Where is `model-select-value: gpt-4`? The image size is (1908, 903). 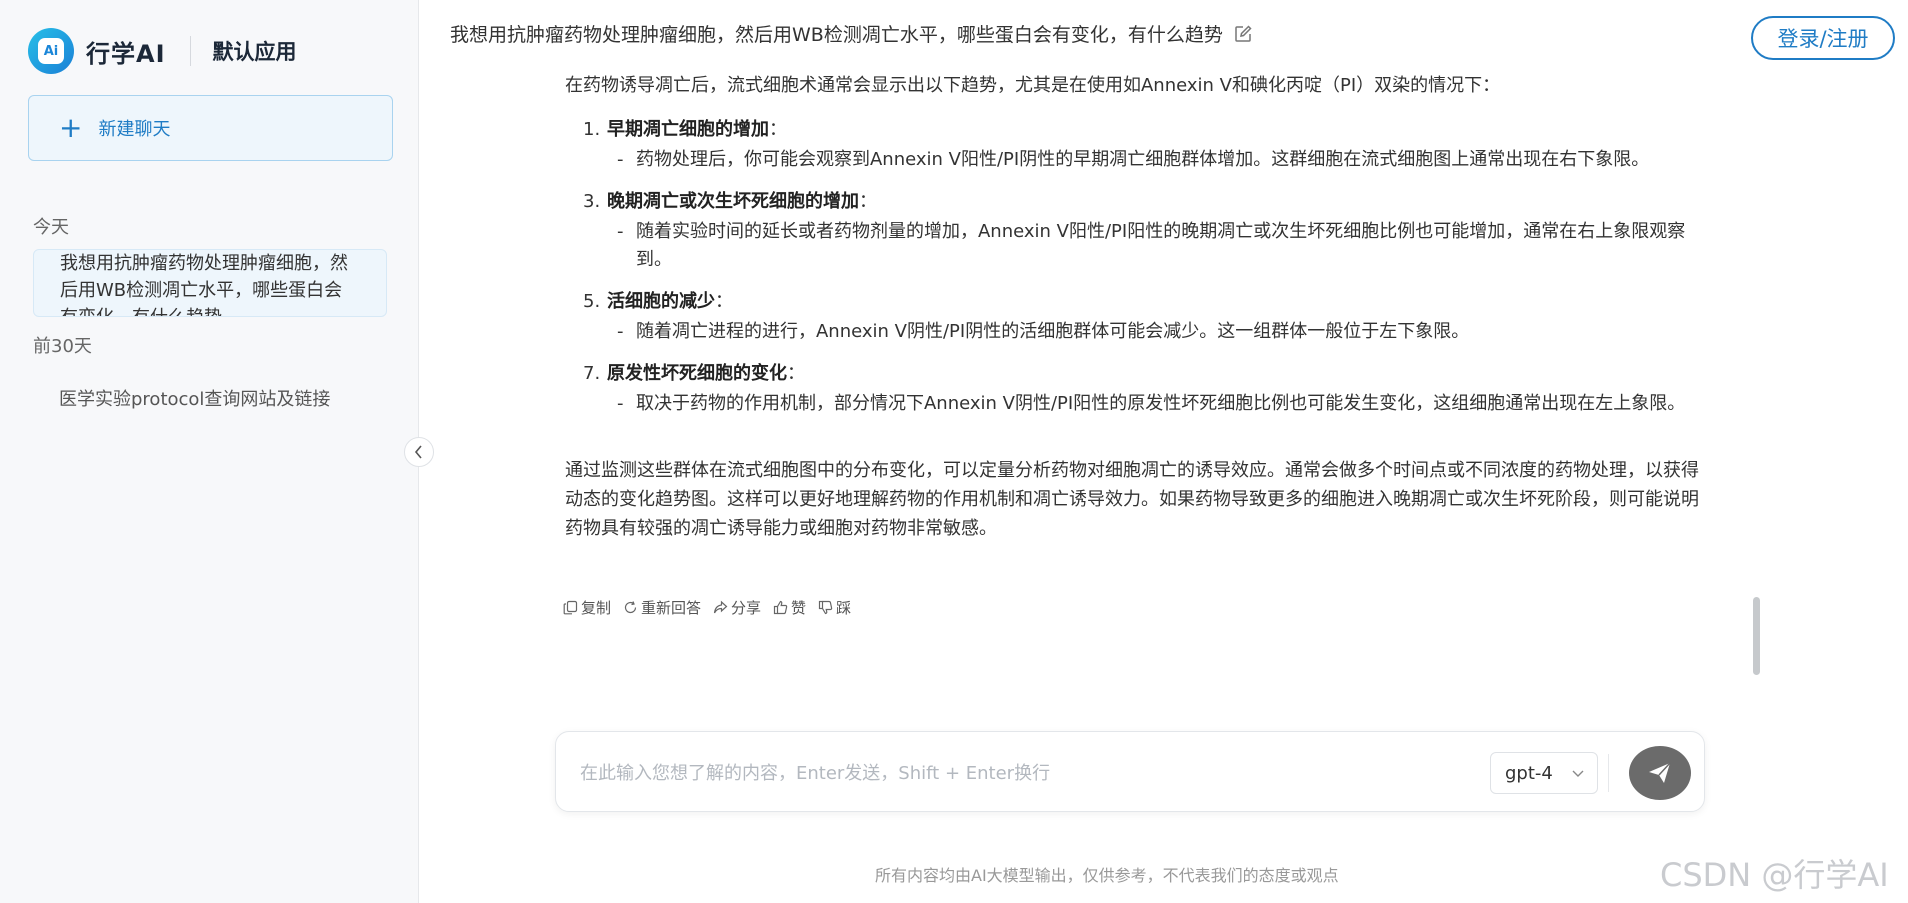
model-select-value: gpt-4 is located at coordinates (1529, 773).